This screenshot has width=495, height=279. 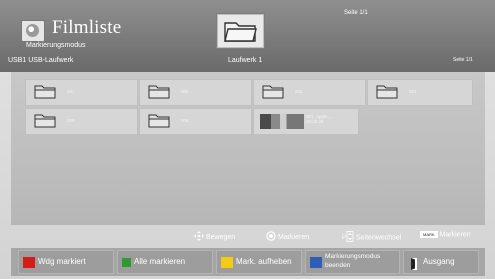 I want to click on exit-mark-mode-line1: Markierungsmodus, so click(x=353, y=256).